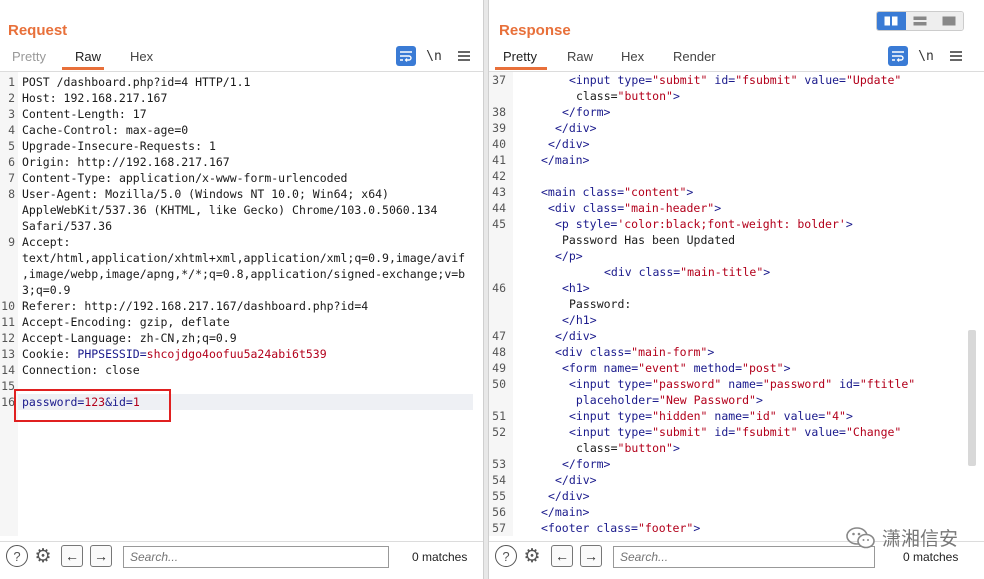 Image resolution: width=984 pixels, height=579 pixels. I want to click on line-number: 4, so click(11, 130).